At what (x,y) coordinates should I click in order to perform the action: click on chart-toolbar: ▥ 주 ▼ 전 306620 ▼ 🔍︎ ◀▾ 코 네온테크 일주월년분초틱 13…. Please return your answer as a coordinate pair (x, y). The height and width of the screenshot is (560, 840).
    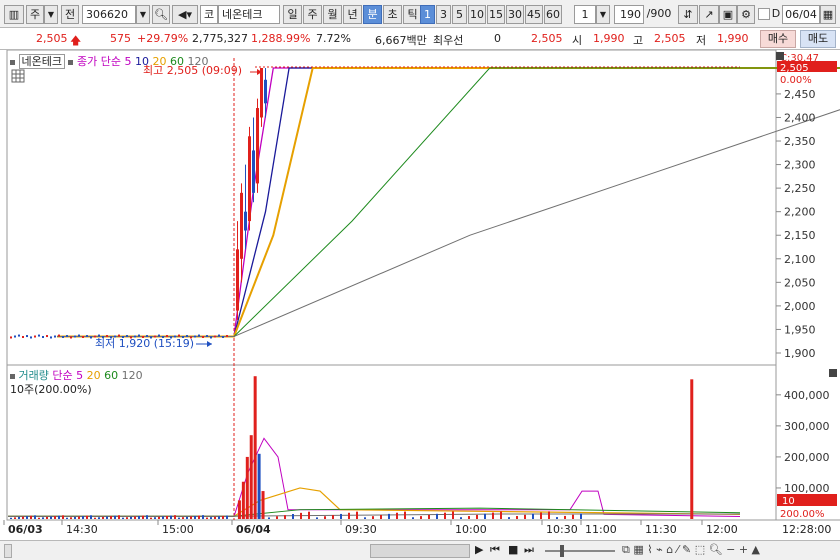
    Looking at the image, I should click on (420, 14).